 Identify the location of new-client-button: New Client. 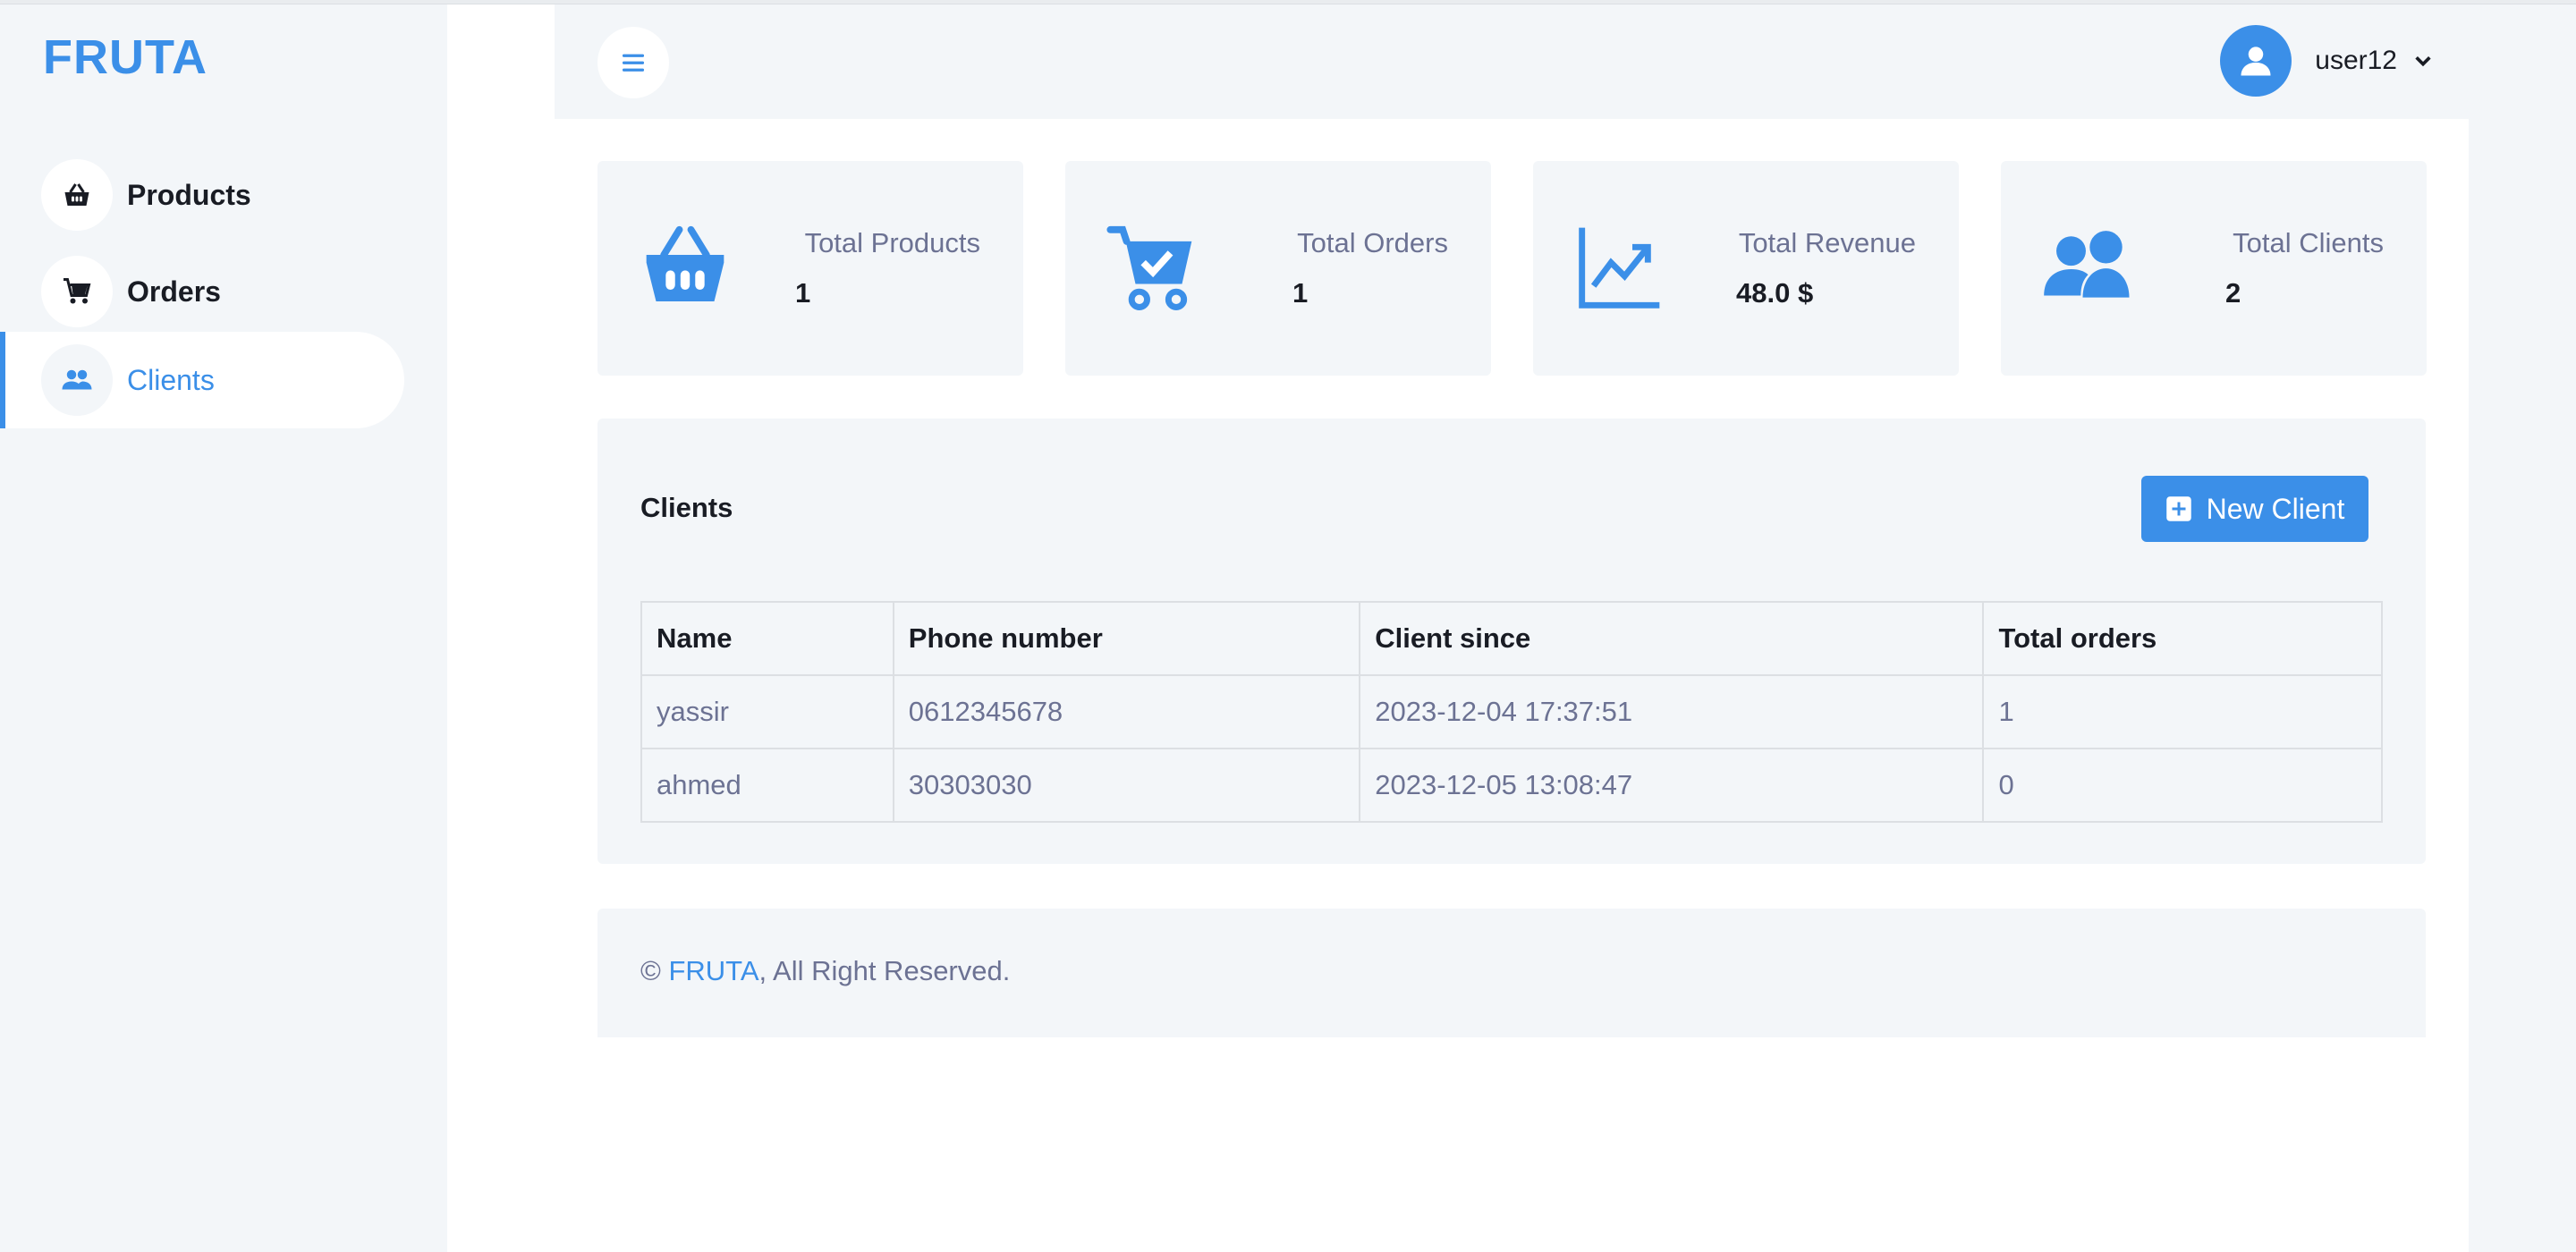
(2254, 509).